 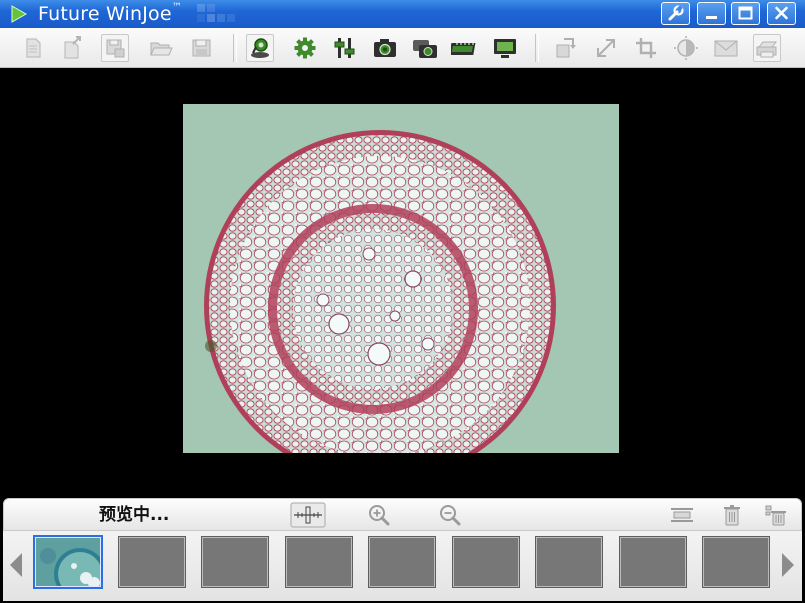 What do you see at coordinates (732, 515) in the screenshot?
I see `delete-icon` at bounding box center [732, 515].